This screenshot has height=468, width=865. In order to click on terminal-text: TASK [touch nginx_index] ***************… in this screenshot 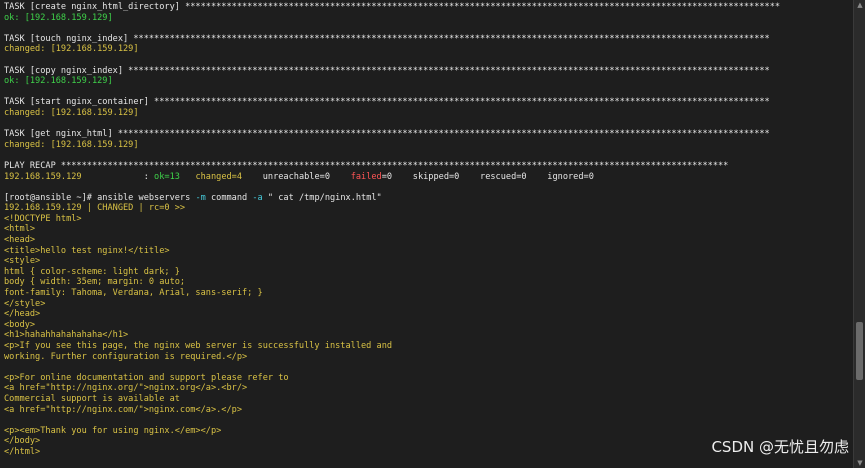, I will do `click(387, 38)`.